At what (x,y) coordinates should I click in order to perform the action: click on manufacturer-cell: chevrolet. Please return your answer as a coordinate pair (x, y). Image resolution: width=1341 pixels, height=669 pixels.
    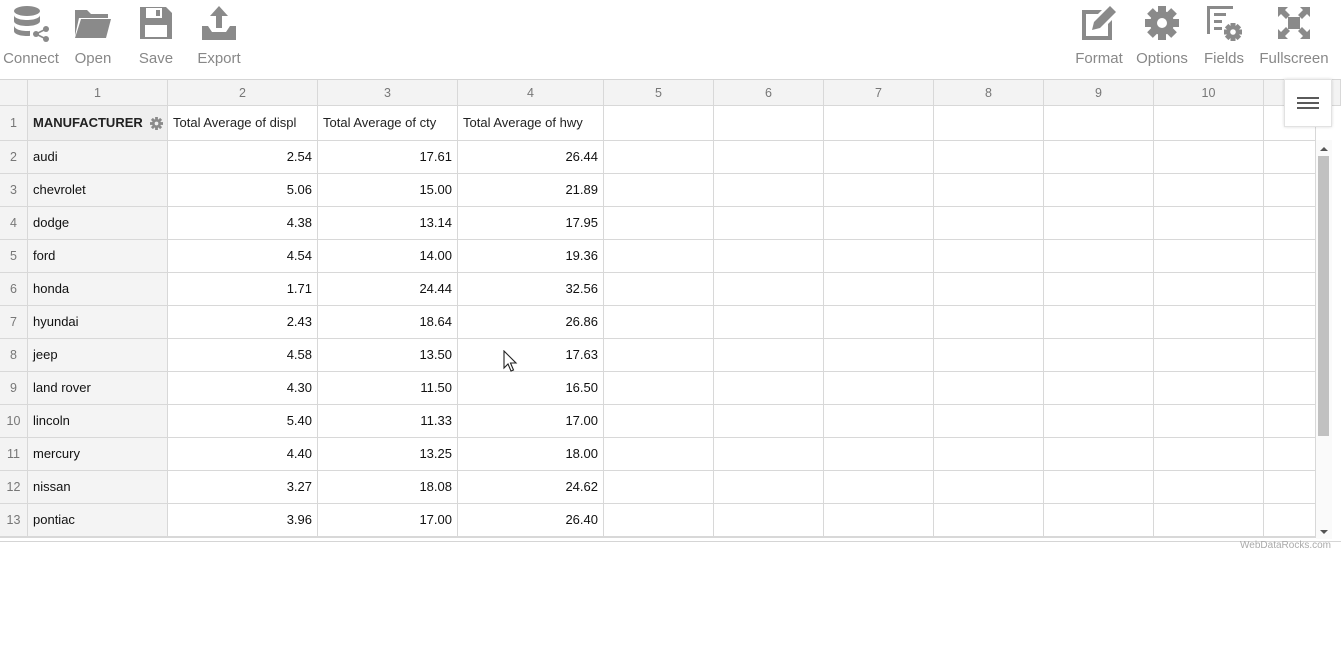
    Looking at the image, I should click on (98, 190).